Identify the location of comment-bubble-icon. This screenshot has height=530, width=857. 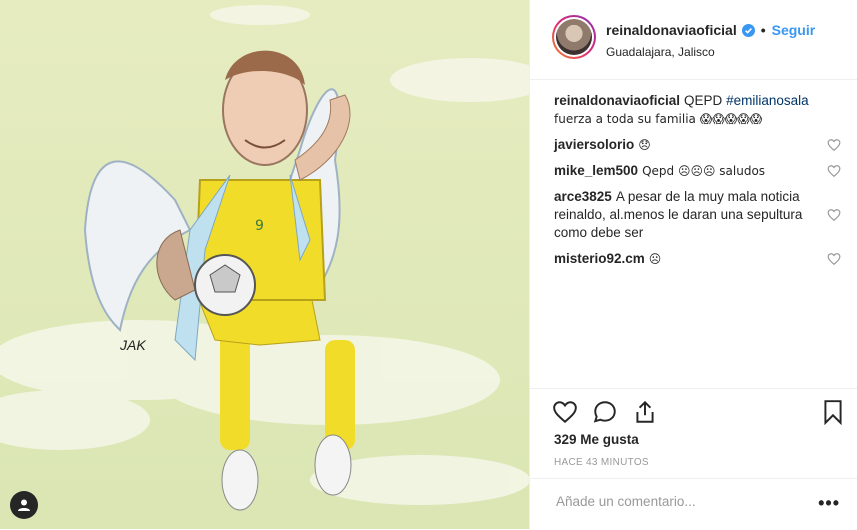
(605, 412).